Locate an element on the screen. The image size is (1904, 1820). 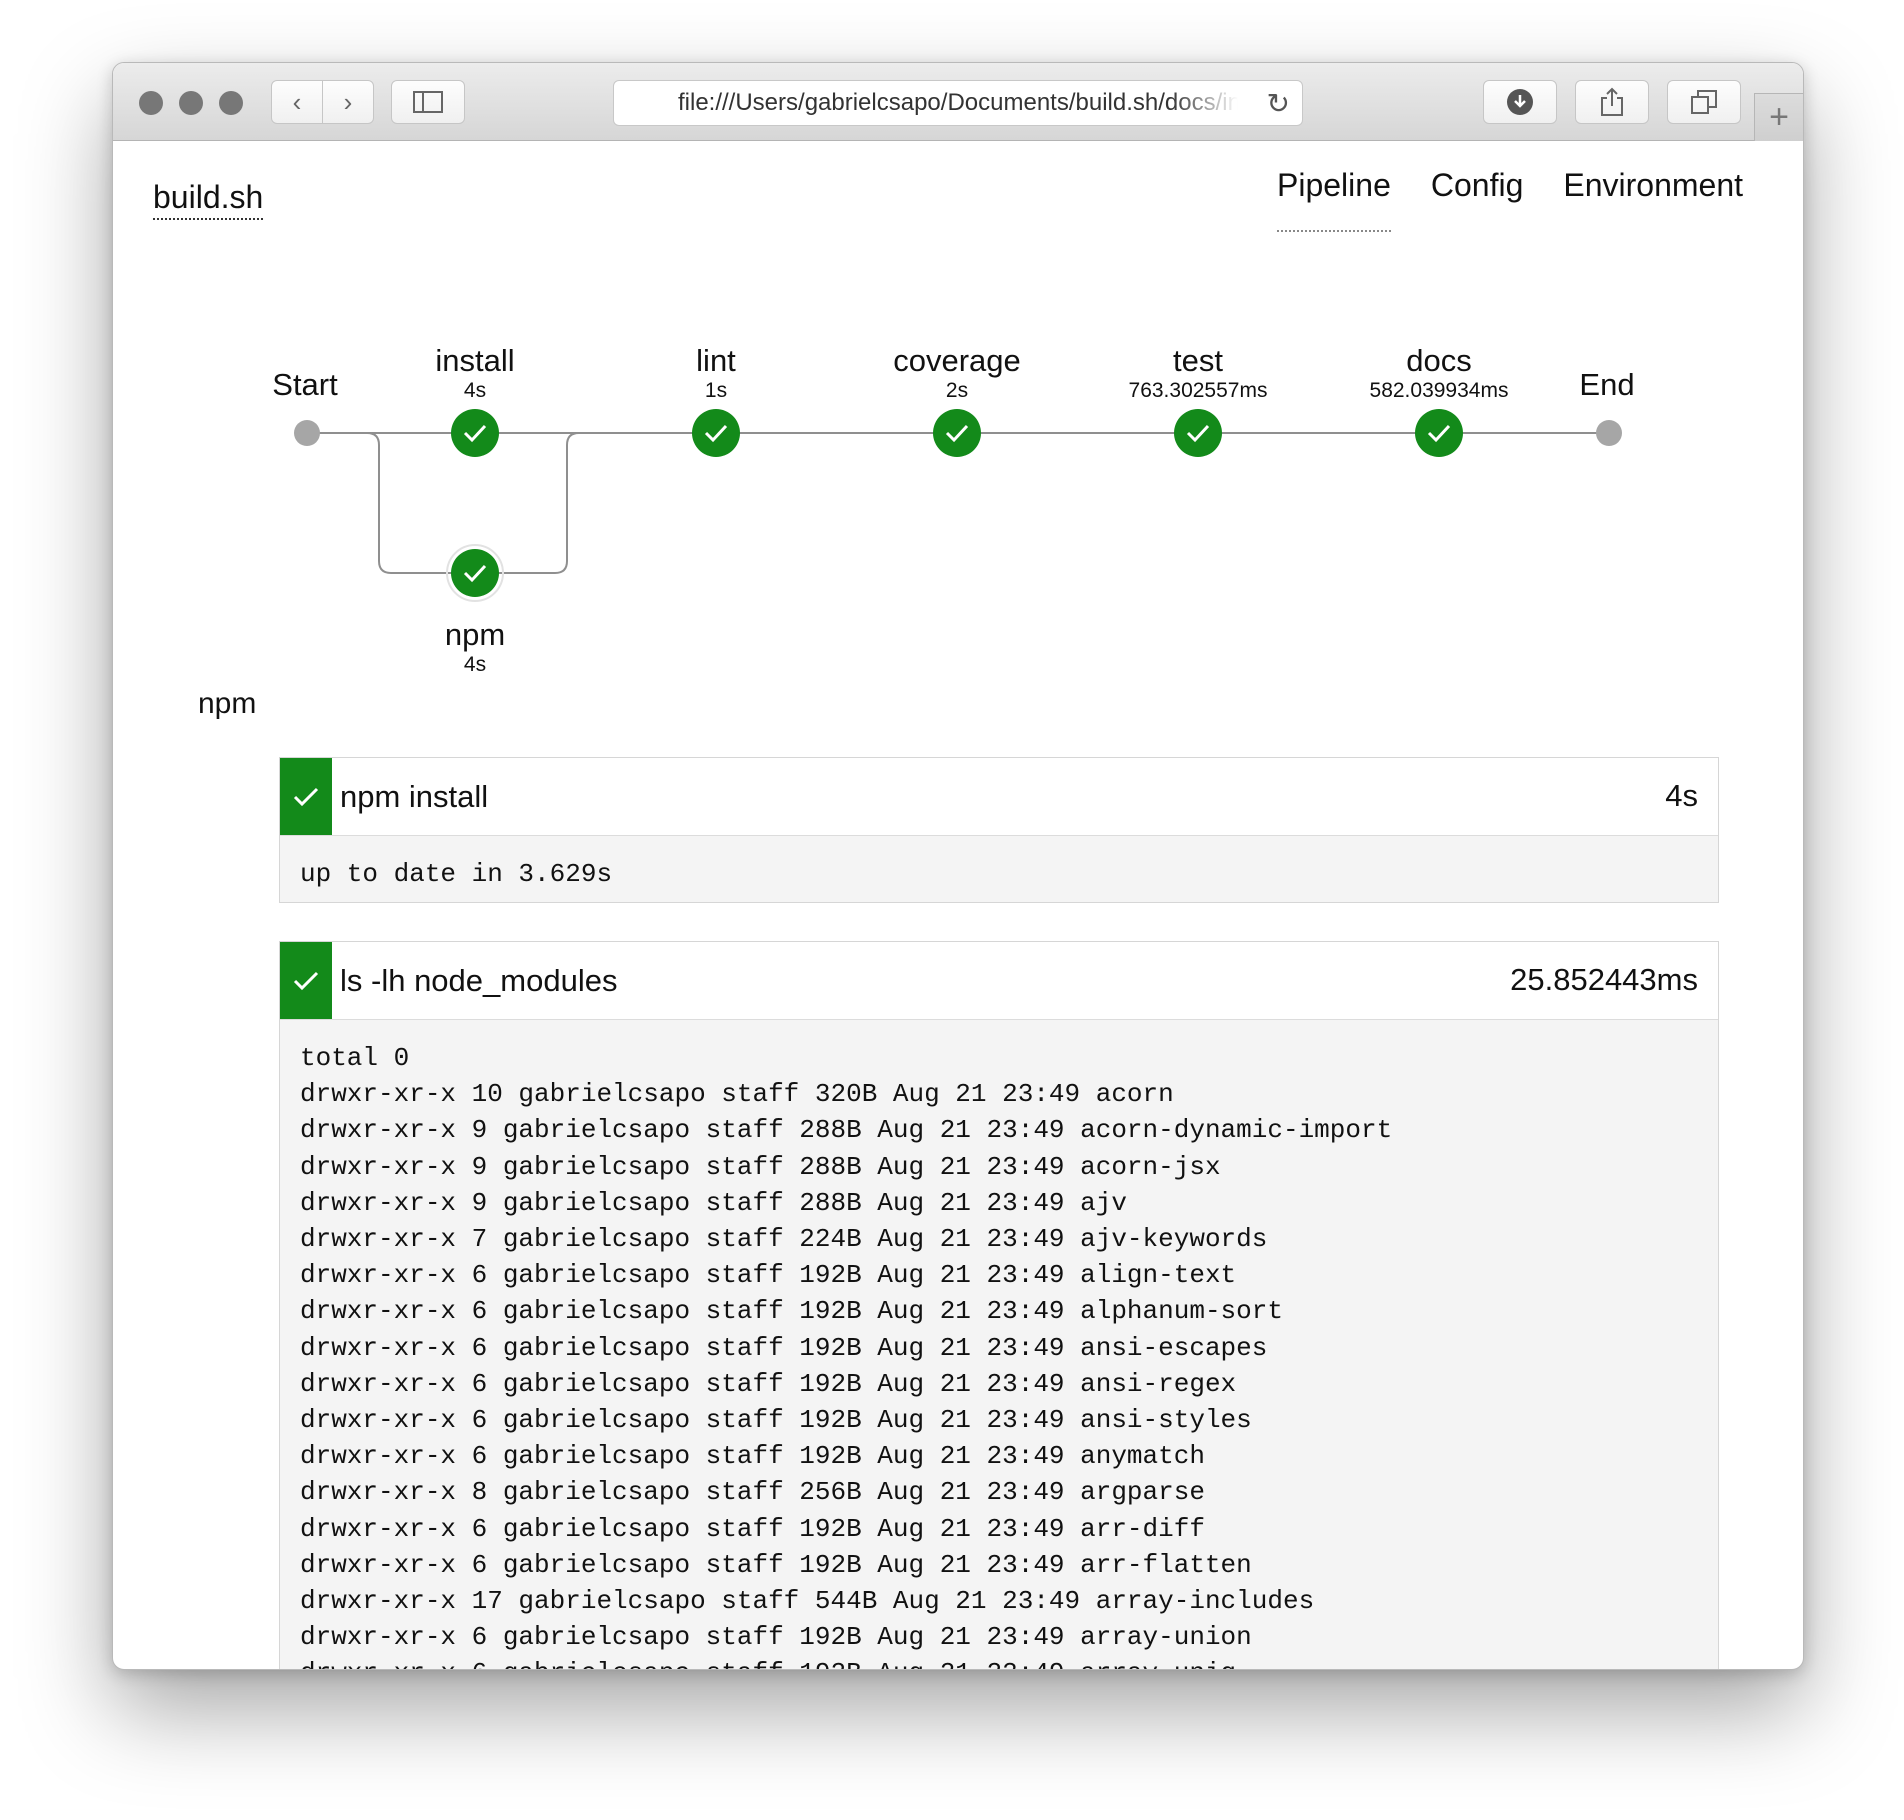
reload-icon: ↻ is located at coordinates (1278, 103).